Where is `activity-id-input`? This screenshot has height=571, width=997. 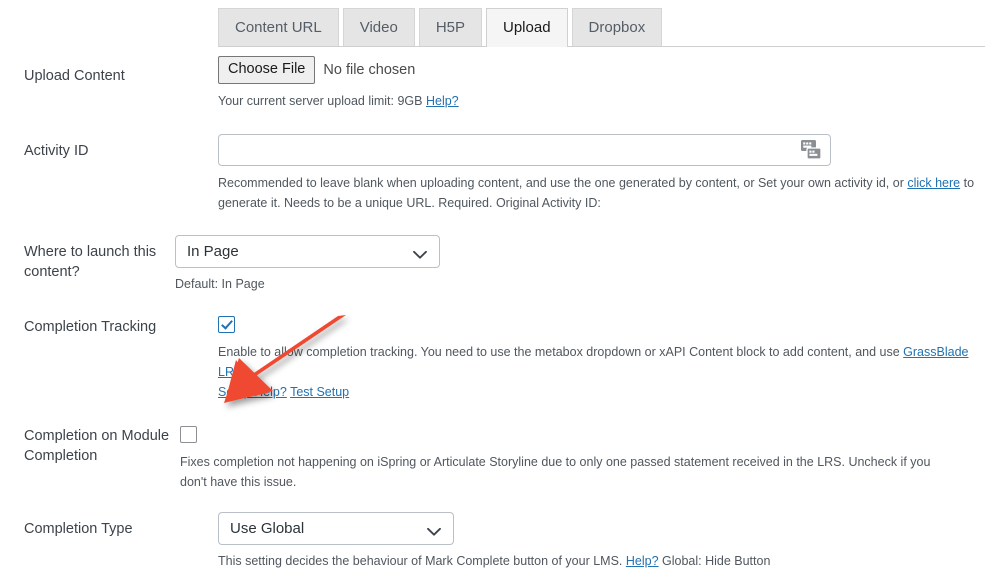 activity-id-input is located at coordinates (524, 149).